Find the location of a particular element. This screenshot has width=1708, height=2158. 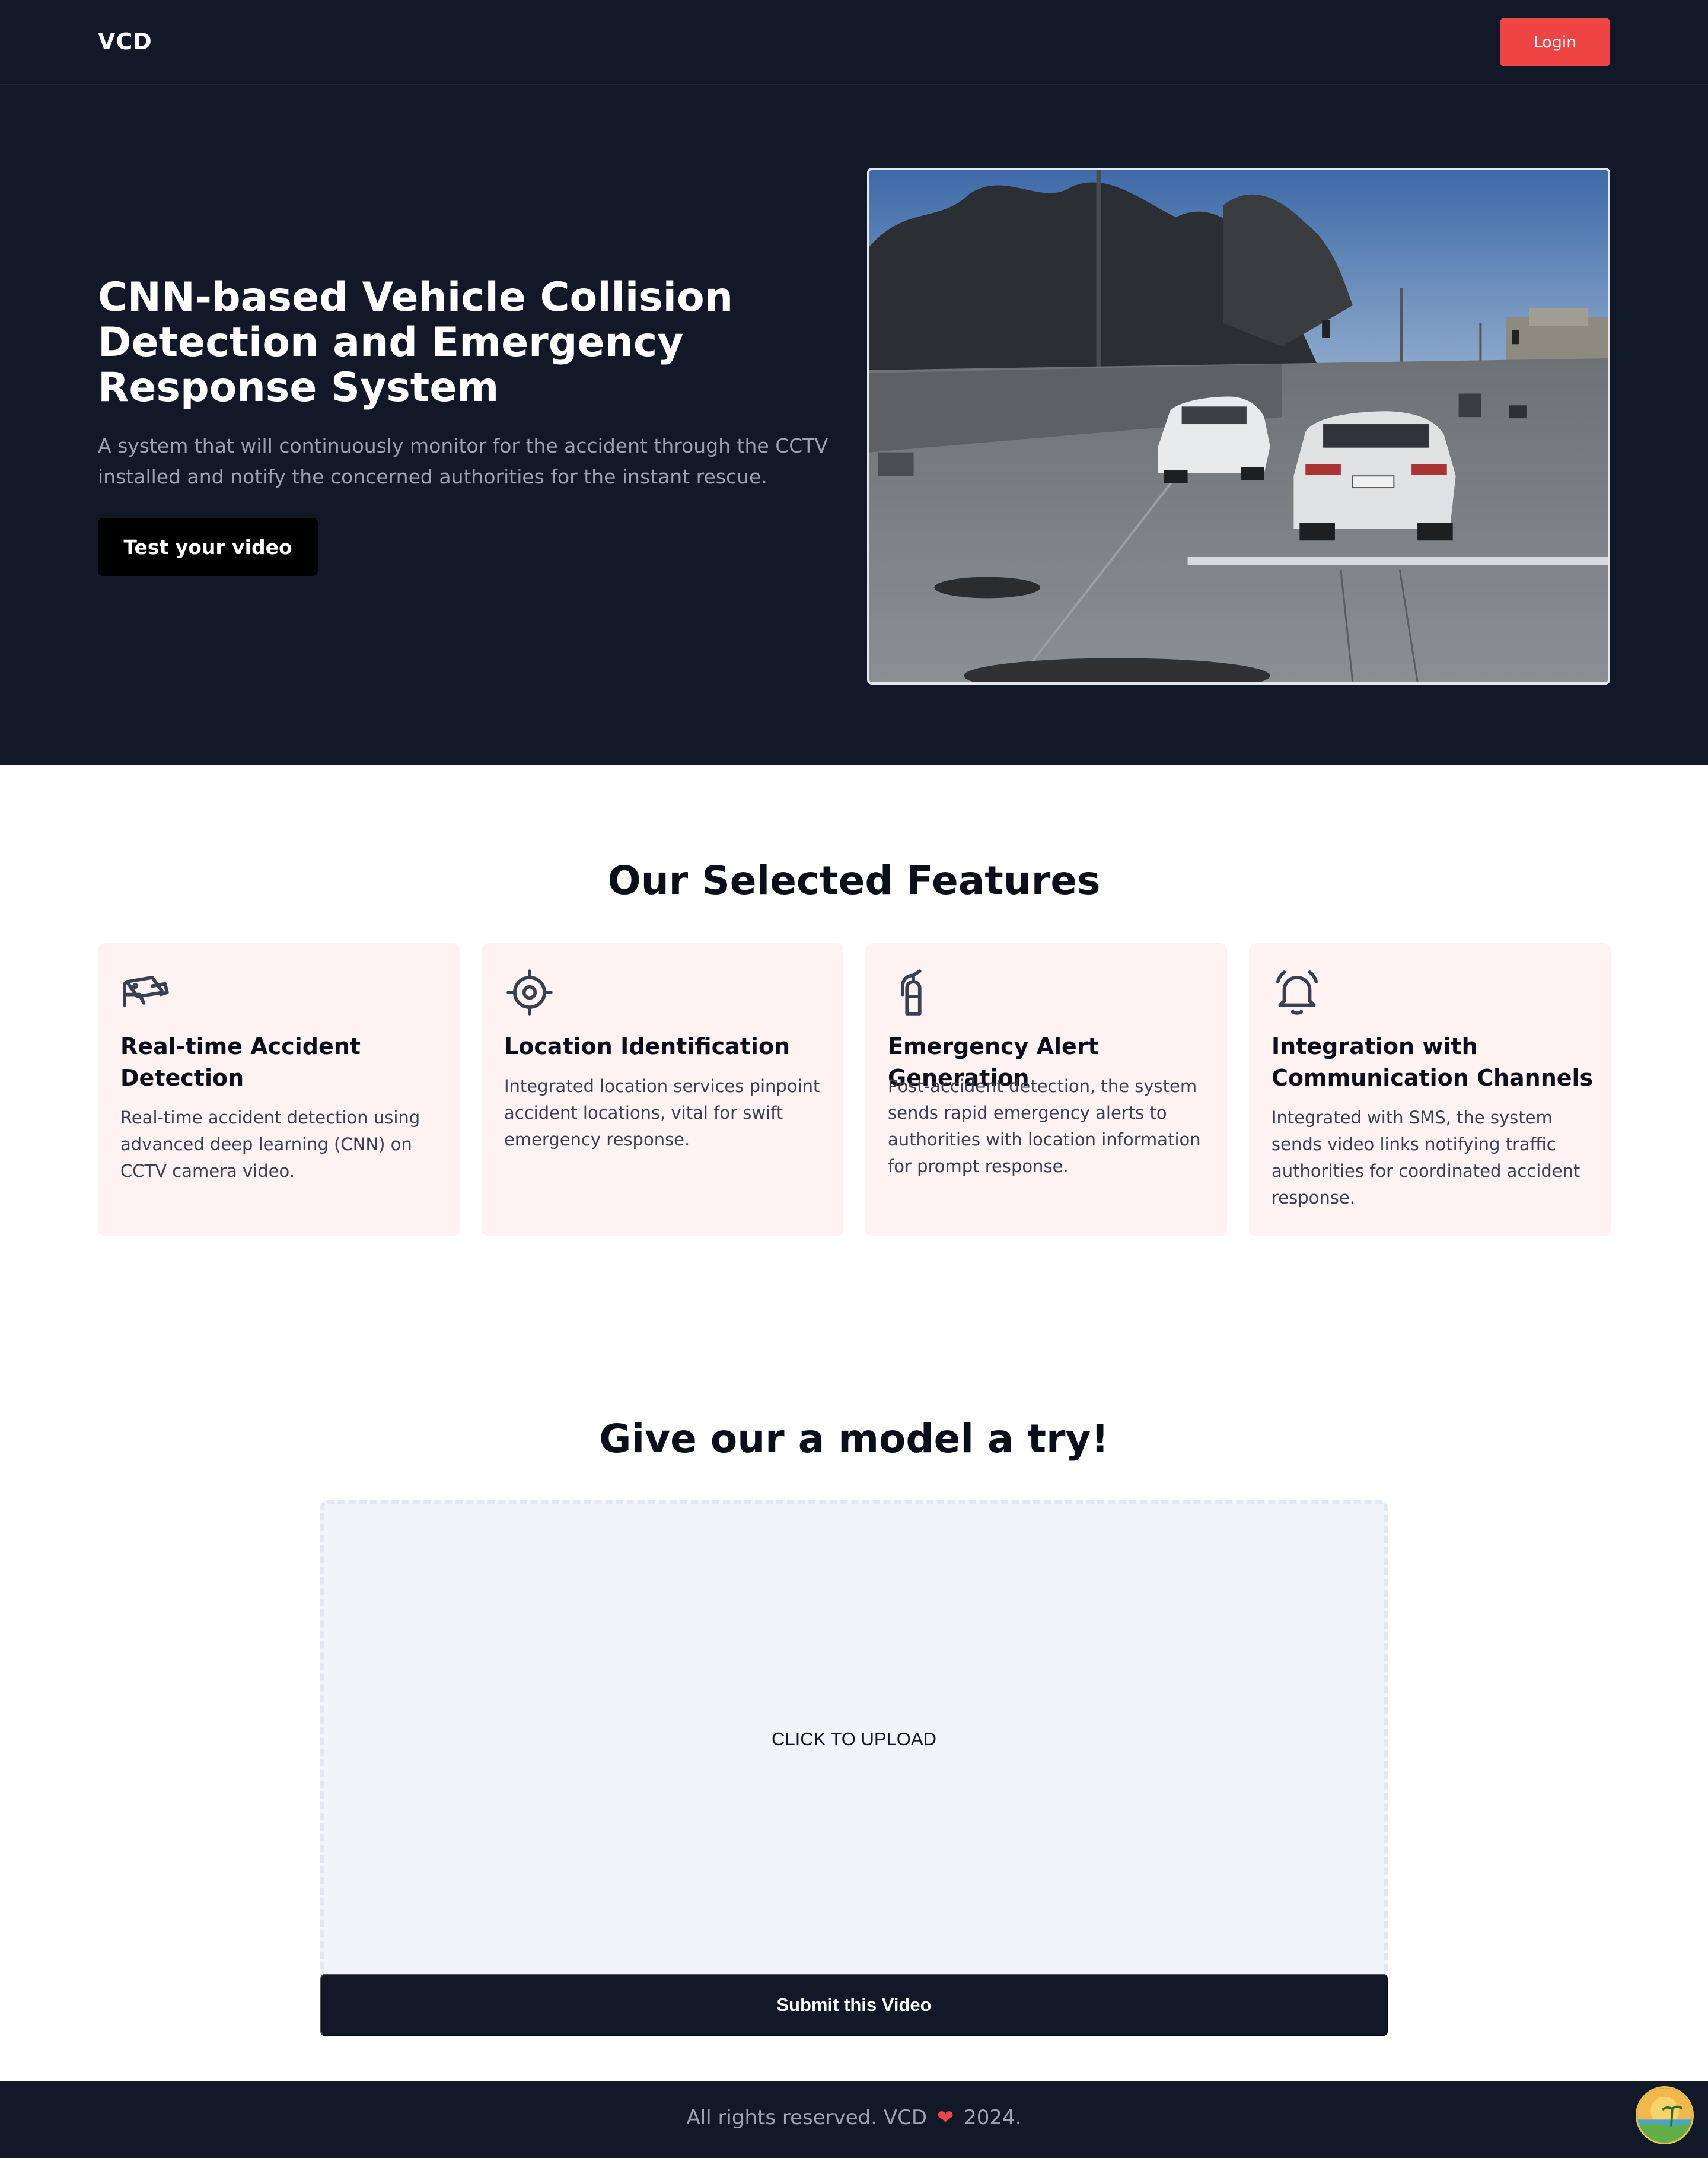

login-button: Login is located at coordinates (1555, 42).